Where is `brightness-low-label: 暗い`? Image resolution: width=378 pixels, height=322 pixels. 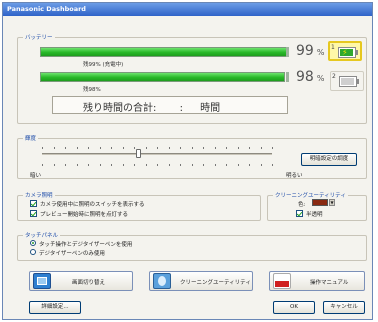 brightness-low-label: 暗い is located at coordinates (36, 176).